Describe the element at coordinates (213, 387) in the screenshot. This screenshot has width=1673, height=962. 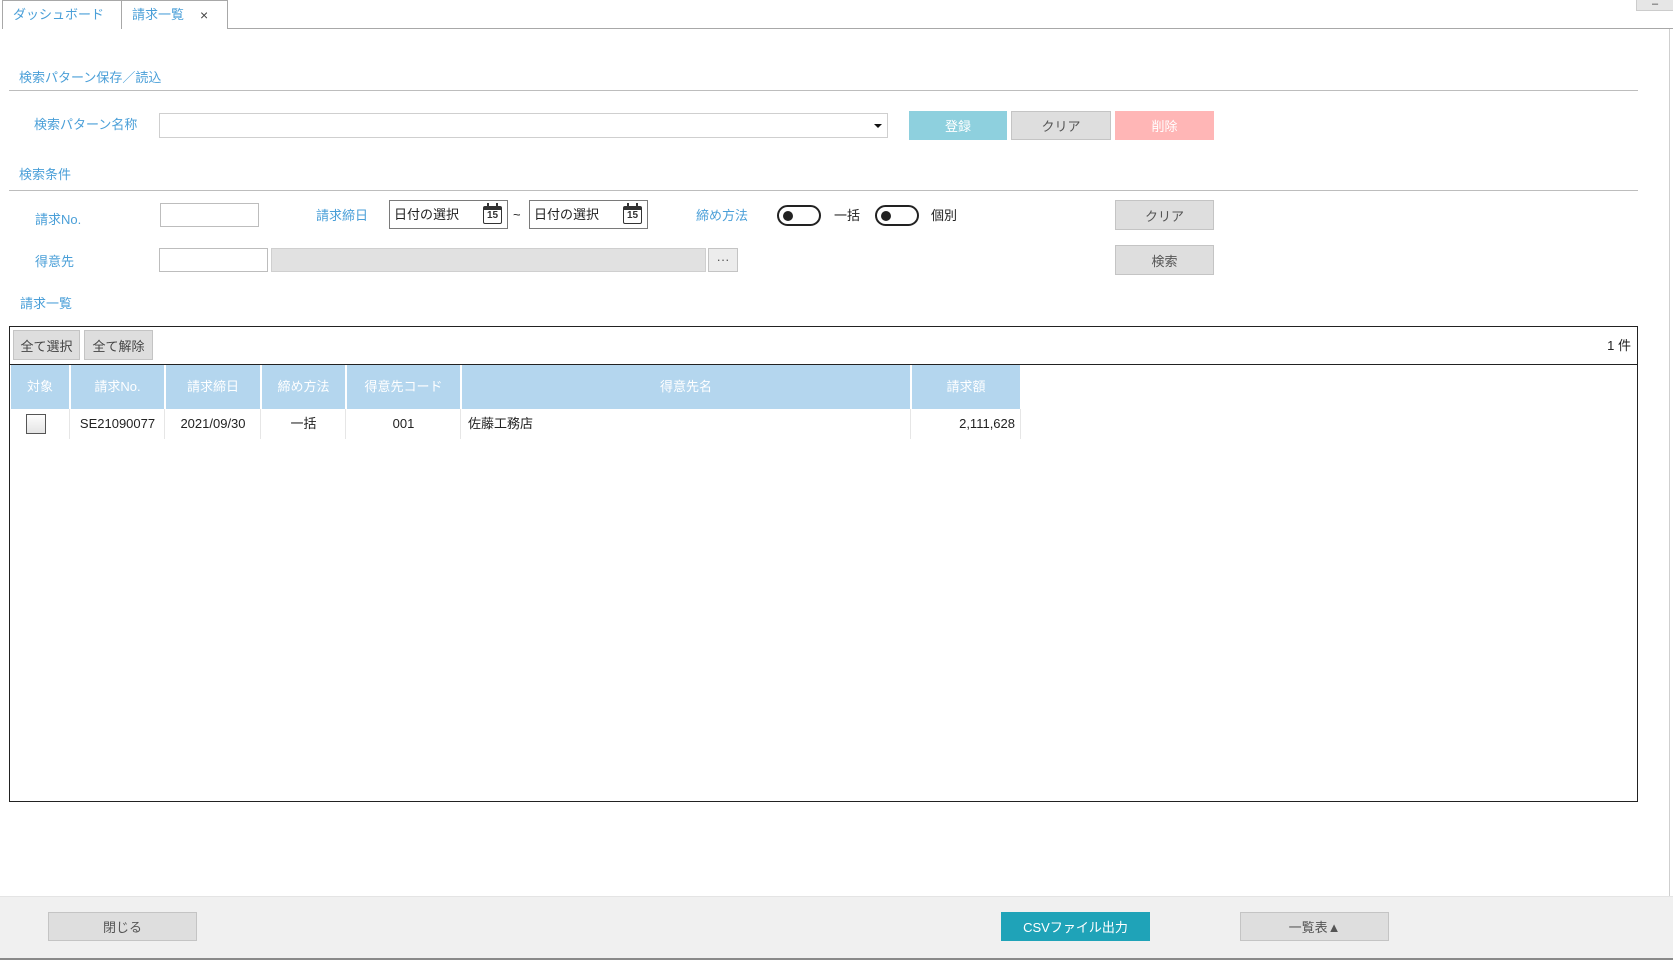
I see `column-header-closing-date: 請求締日` at that location.